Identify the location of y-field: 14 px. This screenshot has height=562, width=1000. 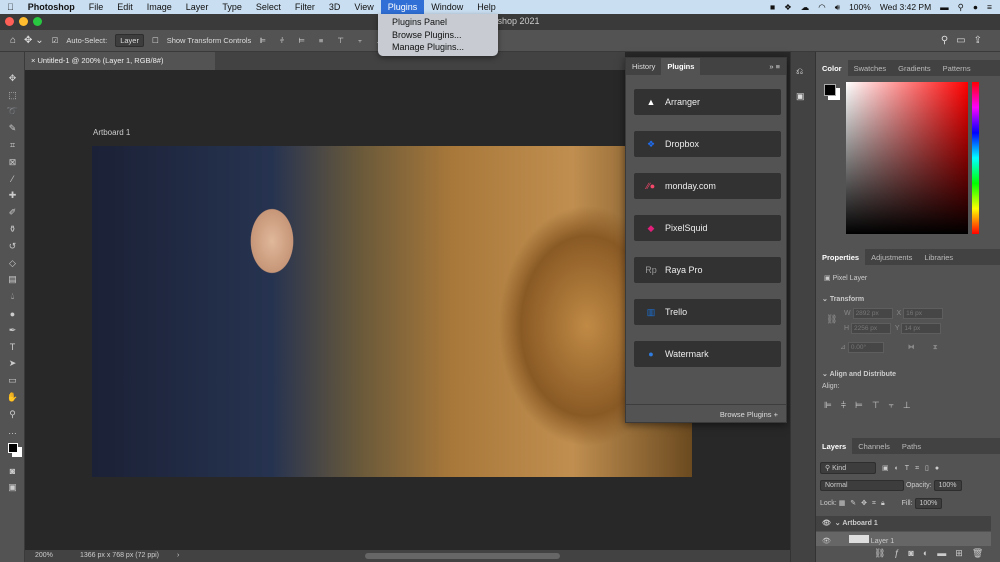
(921, 328).